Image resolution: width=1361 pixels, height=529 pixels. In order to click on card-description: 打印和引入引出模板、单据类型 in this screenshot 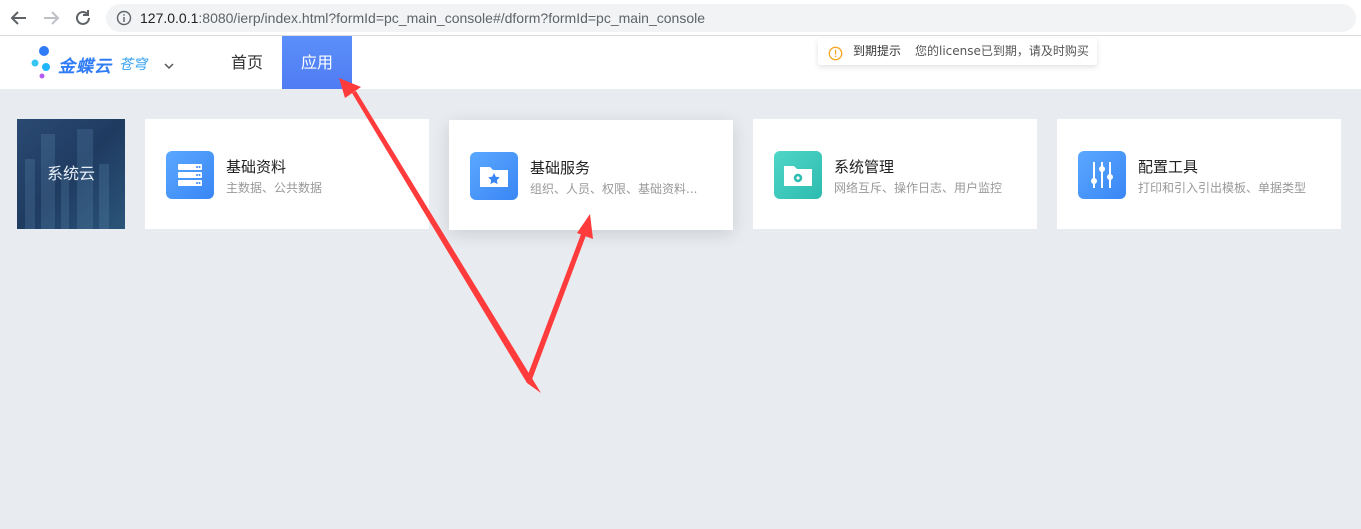, I will do `click(1222, 188)`.